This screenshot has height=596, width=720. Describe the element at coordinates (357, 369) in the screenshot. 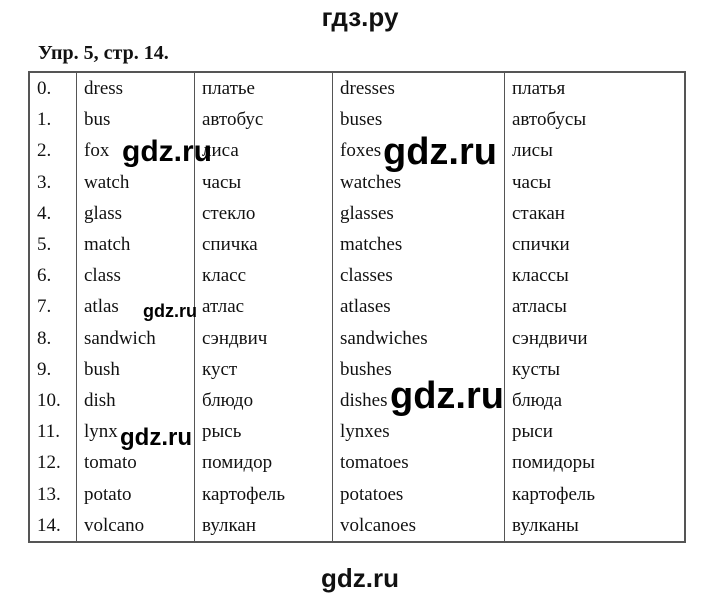

I see `table-row: 9. bush куст bushes кусты` at that location.